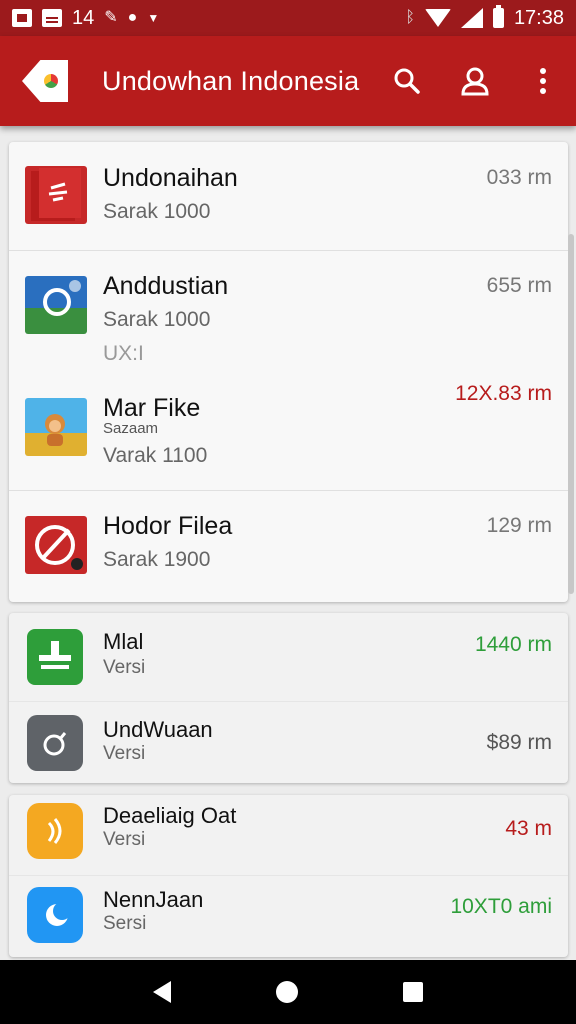 Image resolution: width=576 pixels, height=1024 pixels. Describe the element at coordinates (56, 305) in the screenshot. I see `blue-landscape-icon` at that location.